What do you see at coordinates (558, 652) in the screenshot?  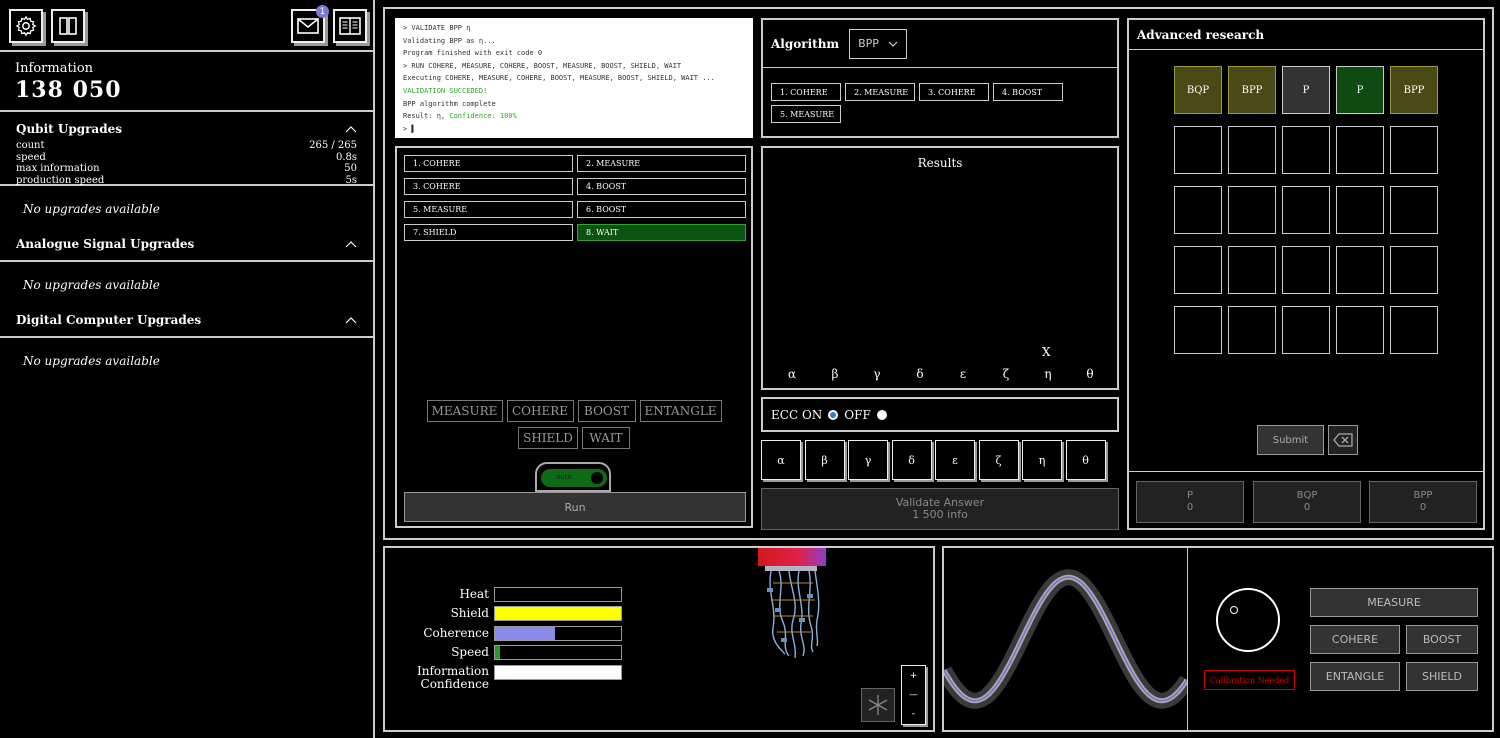 I see `meter-bar` at bounding box center [558, 652].